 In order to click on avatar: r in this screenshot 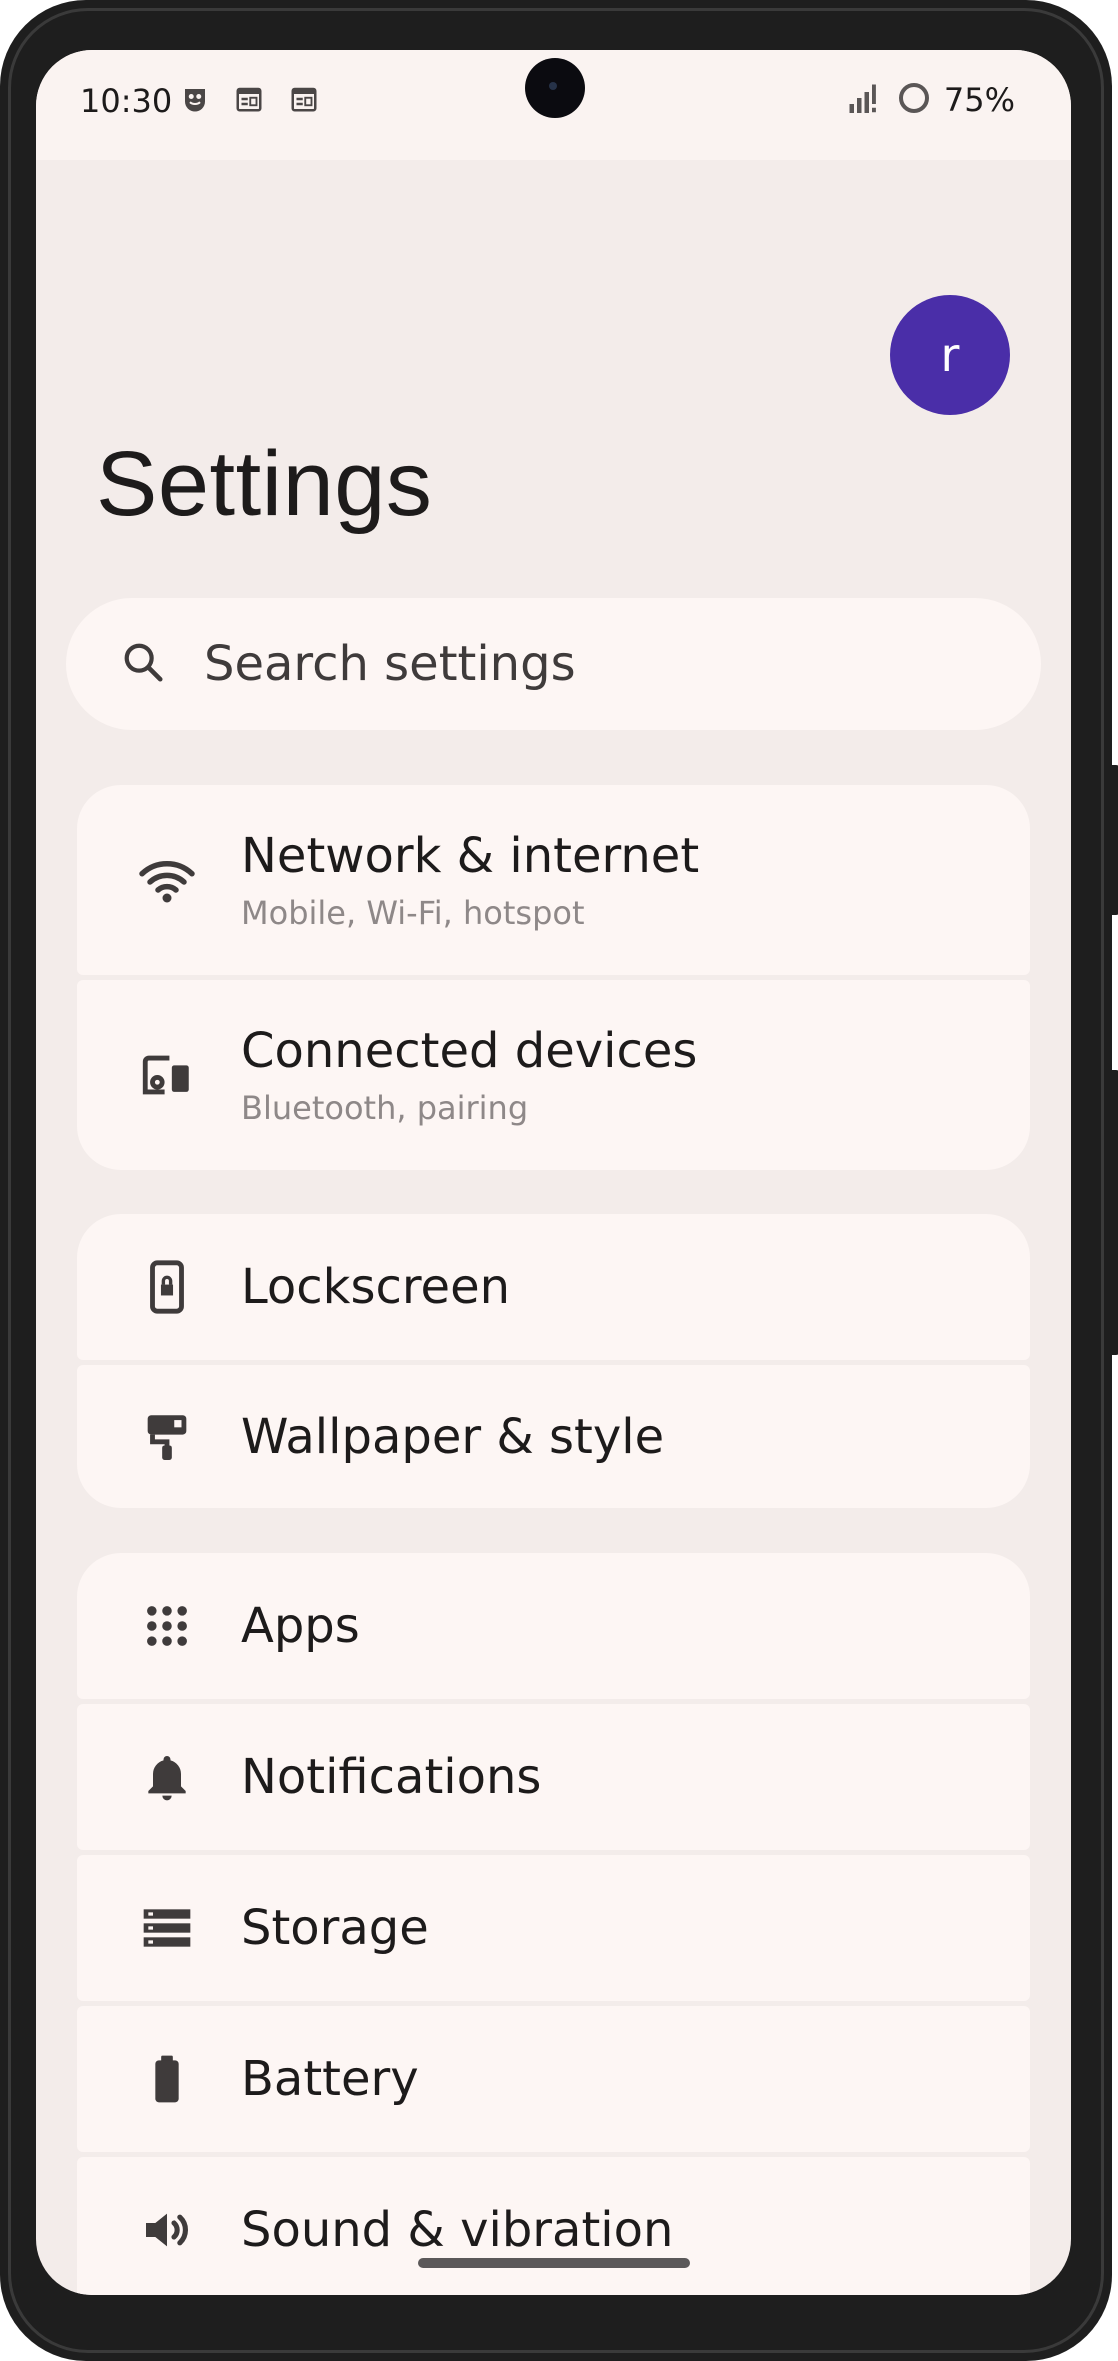, I will do `click(950, 355)`.